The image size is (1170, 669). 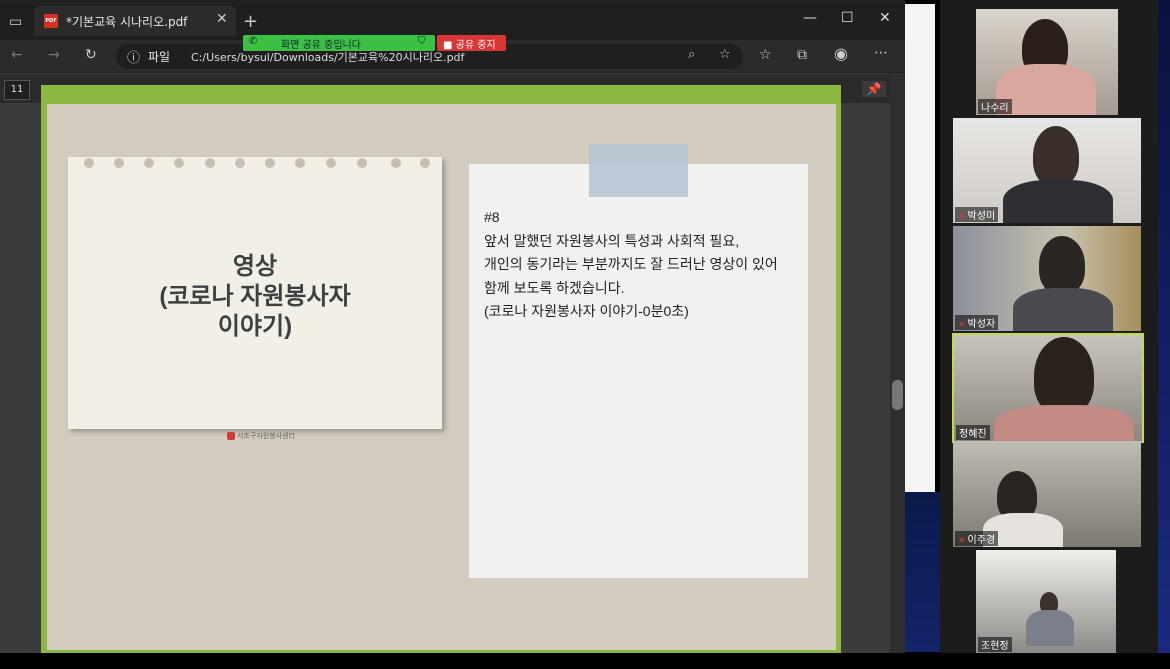 I want to click on heading-line: 이야기), so click(x=255, y=326).